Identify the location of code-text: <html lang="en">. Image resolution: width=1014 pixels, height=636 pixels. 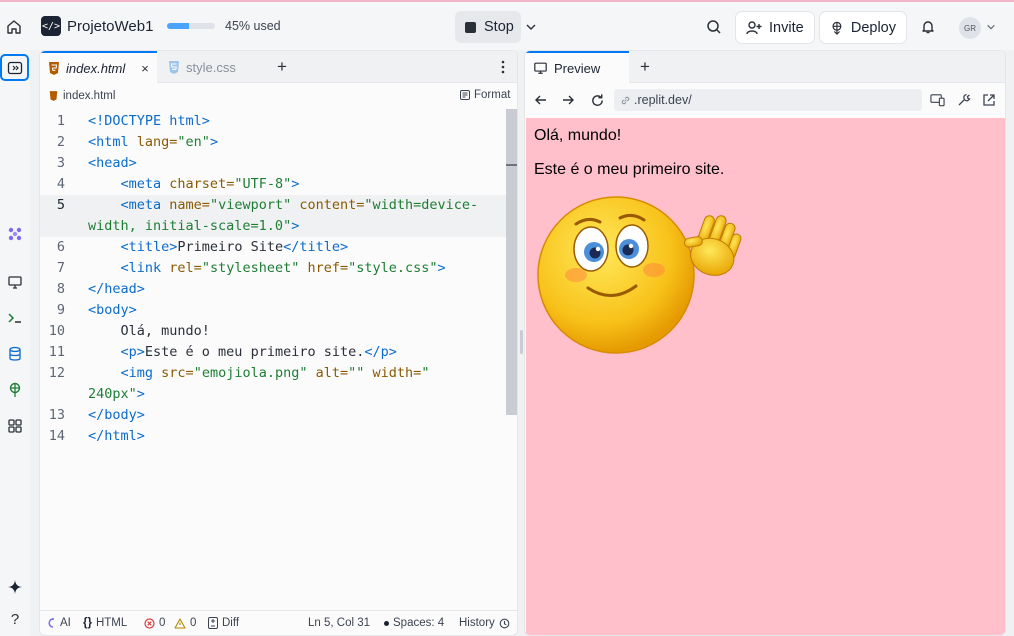
(153, 142).